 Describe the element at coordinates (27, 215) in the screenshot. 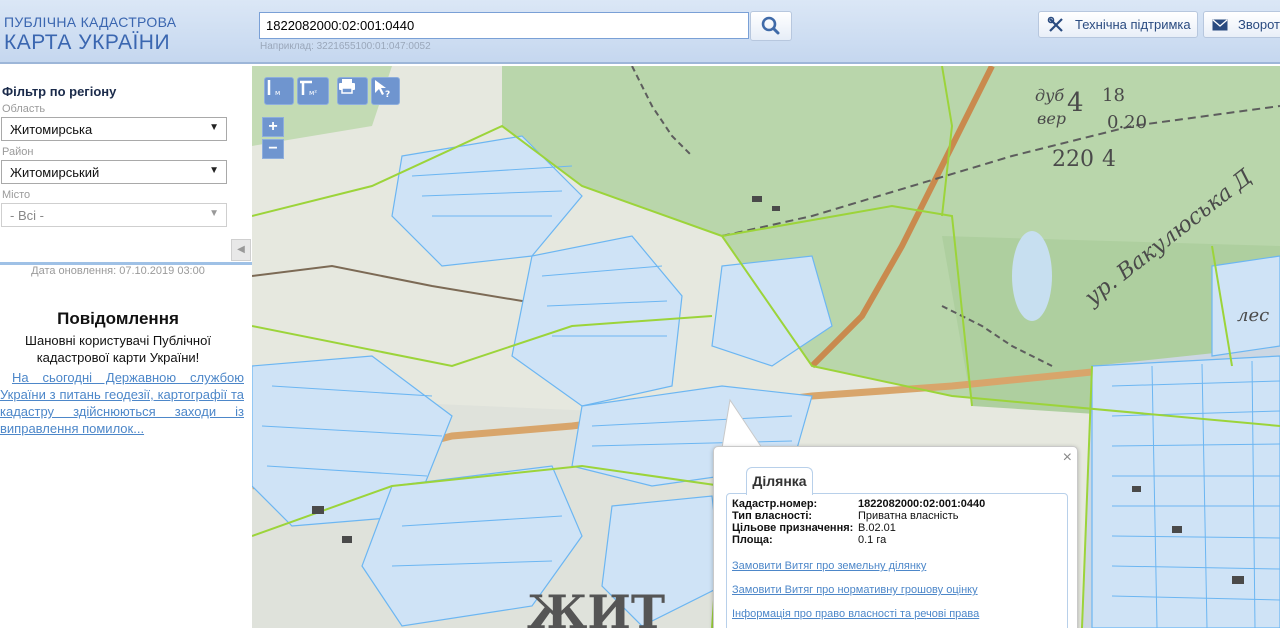

I see `misto-value: - Всі -` at that location.